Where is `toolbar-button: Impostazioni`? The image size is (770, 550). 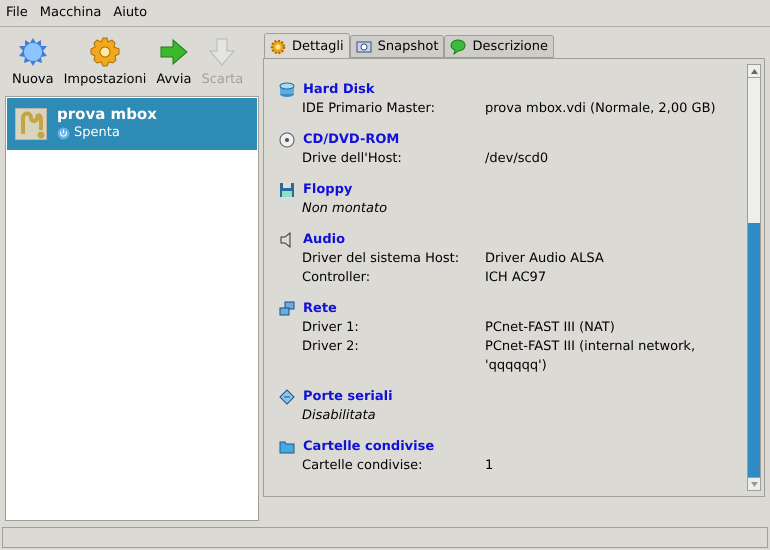 toolbar-button: Impostazioni is located at coordinates (105, 62).